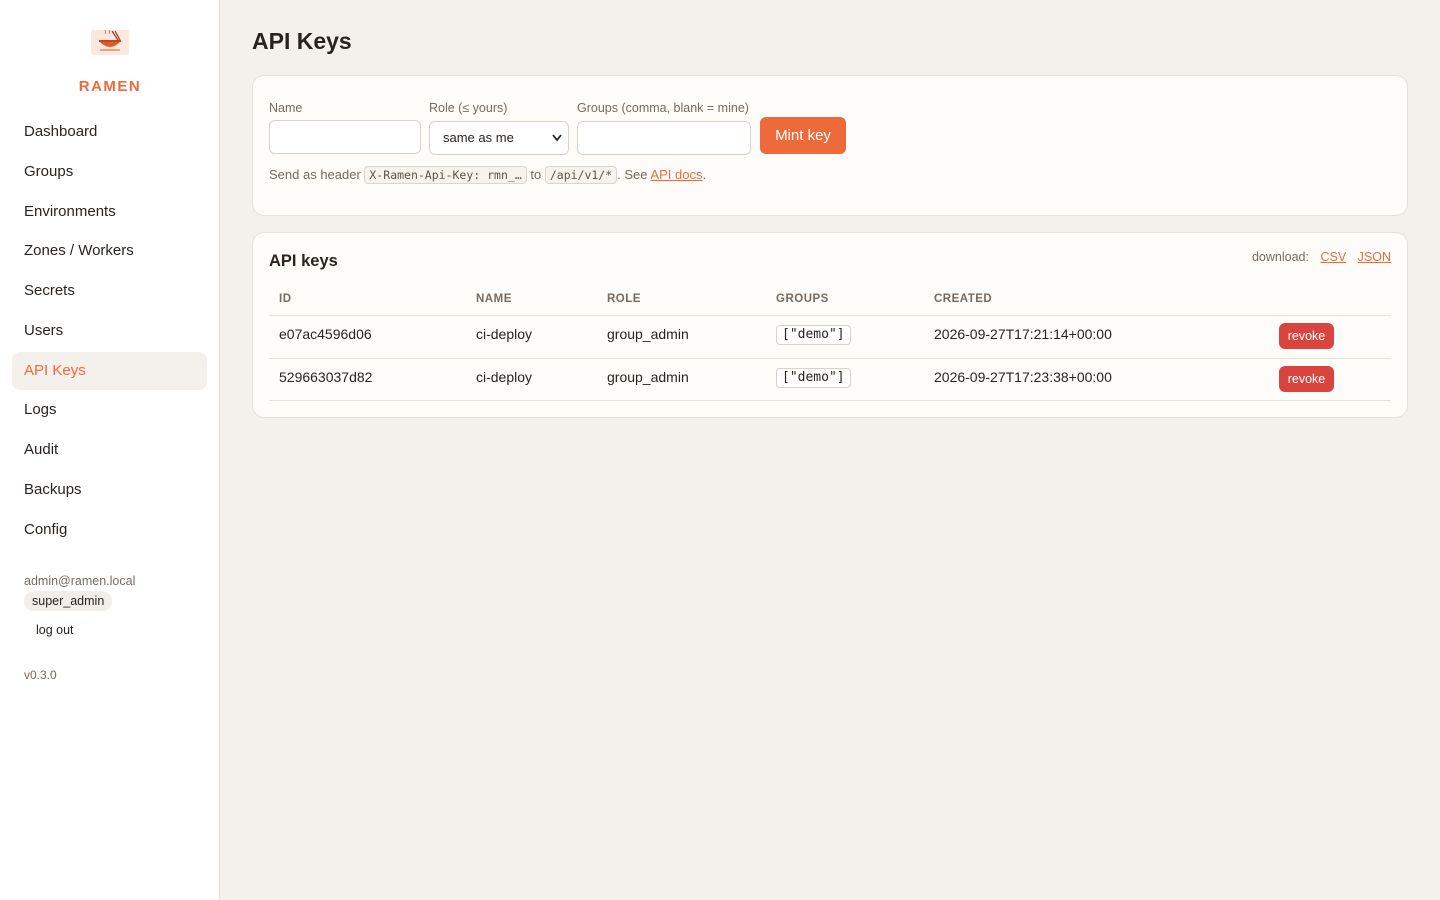  I want to click on download-csv-link: CSV, so click(1333, 257).